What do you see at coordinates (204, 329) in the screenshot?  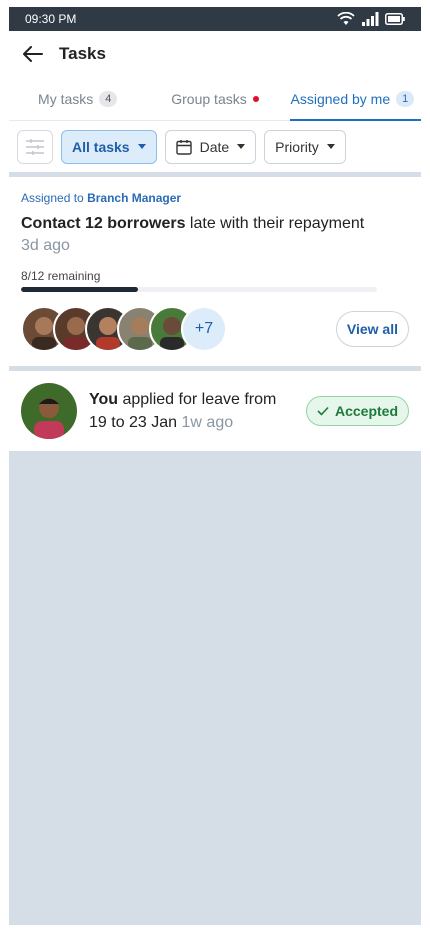 I see `more-assignees-count: +7` at bounding box center [204, 329].